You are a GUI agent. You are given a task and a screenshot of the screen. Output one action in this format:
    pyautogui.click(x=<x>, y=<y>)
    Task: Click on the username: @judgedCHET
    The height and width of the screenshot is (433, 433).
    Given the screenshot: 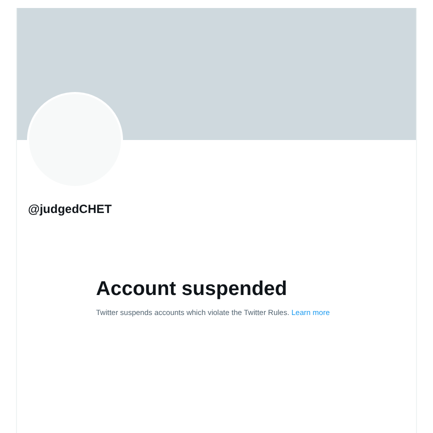 What is the action you would take?
    pyautogui.click(x=70, y=209)
    